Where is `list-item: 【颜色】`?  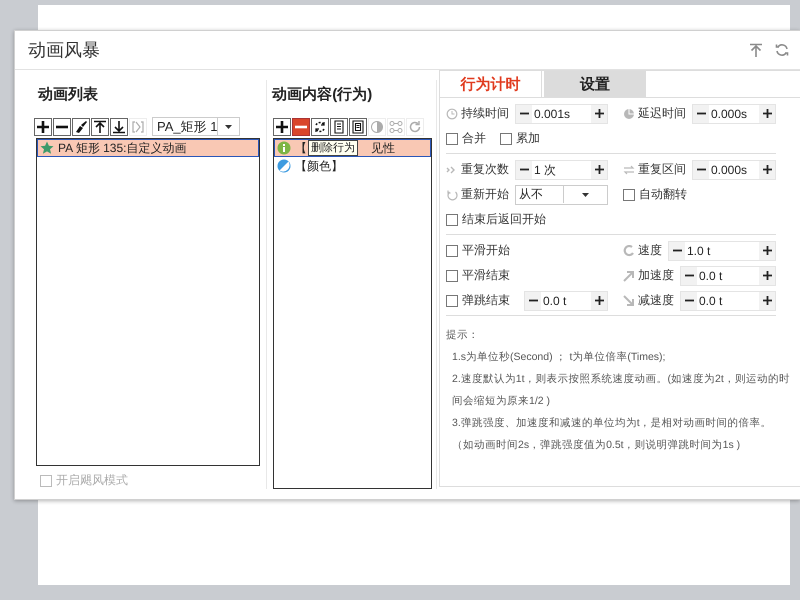
list-item: 【颜色】 is located at coordinates (352, 166).